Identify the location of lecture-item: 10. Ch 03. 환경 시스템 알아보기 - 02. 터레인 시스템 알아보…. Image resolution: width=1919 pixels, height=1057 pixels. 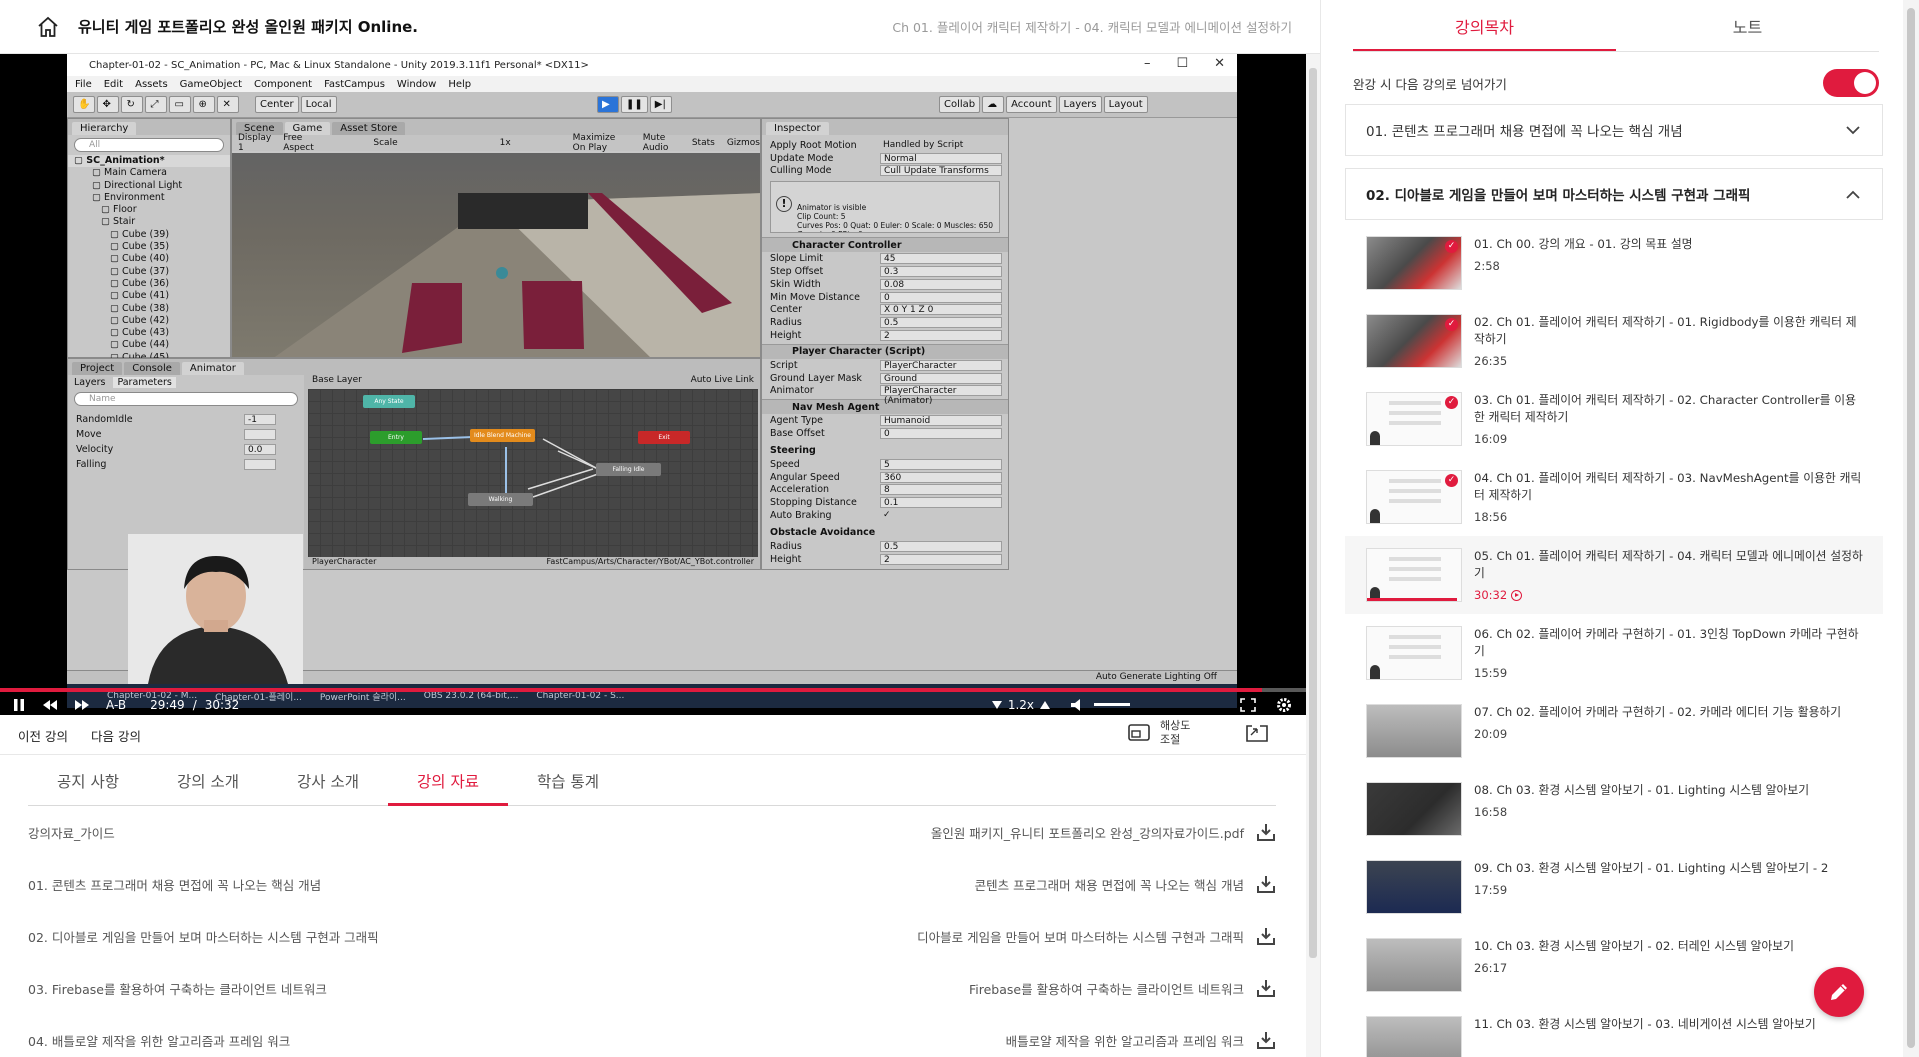
(1614, 965).